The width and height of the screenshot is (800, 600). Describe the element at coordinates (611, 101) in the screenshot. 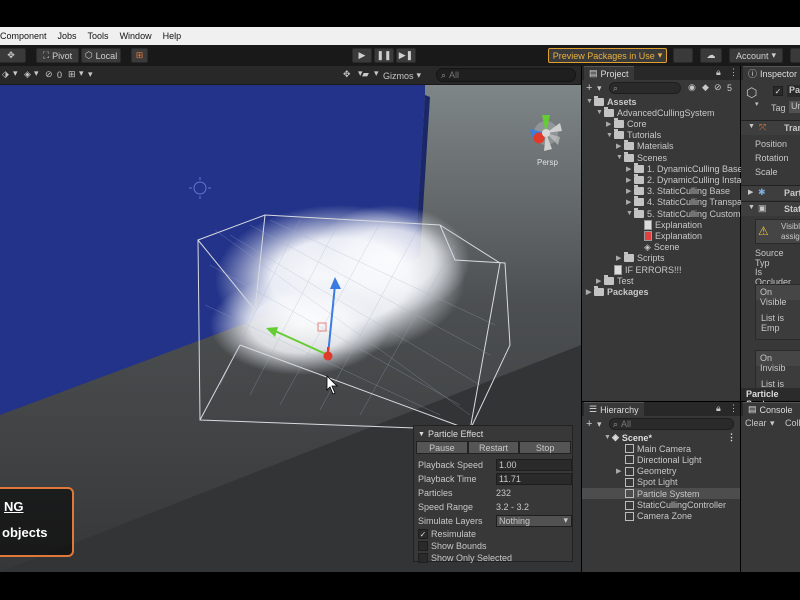

I see `project-tree-item: ▼ Assets` at that location.